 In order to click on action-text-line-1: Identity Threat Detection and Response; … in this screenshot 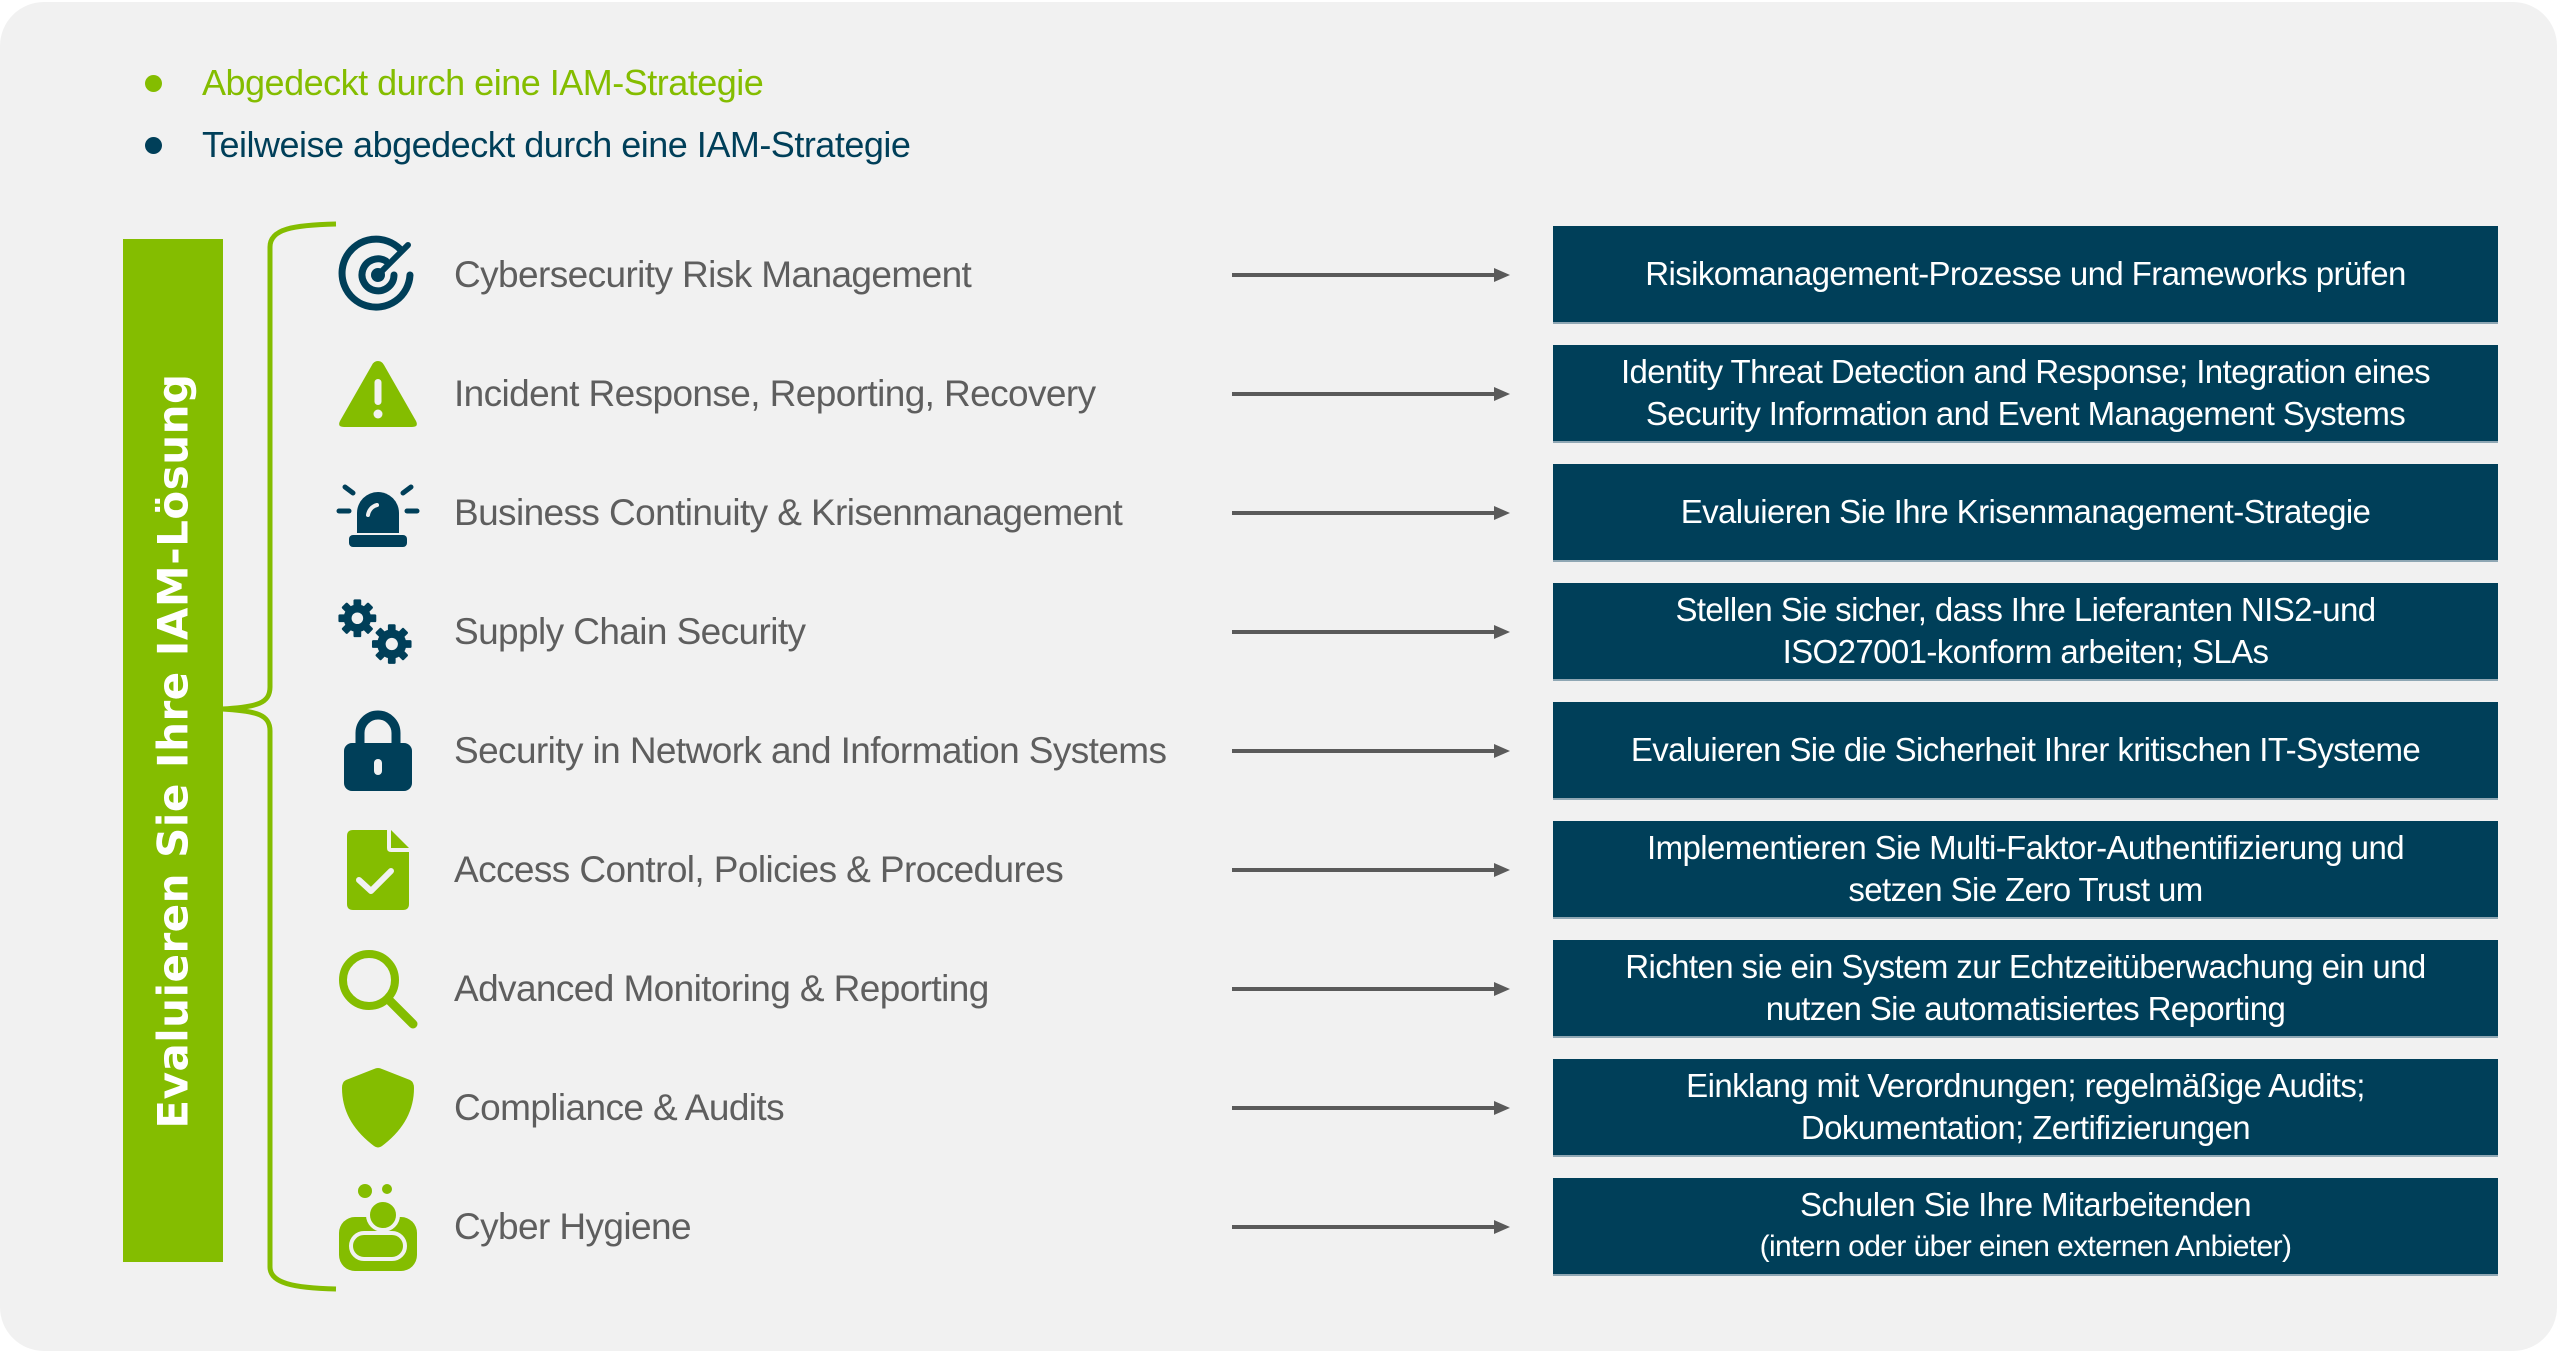, I will do `click(2025, 371)`.